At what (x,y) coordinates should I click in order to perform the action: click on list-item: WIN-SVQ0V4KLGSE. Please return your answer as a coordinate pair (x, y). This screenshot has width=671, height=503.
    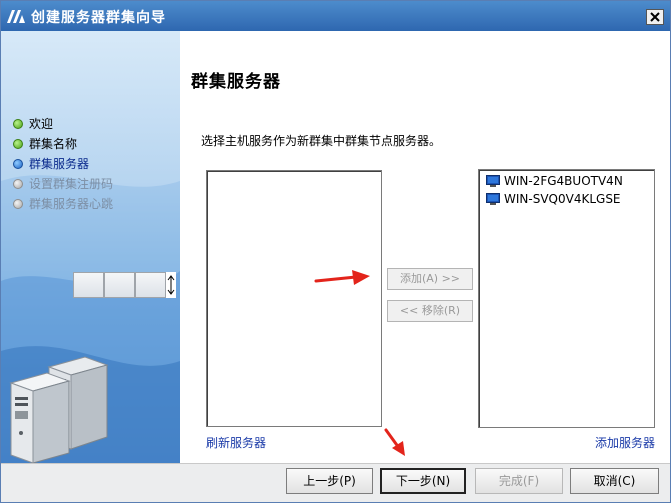
    Looking at the image, I should click on (566, 199).